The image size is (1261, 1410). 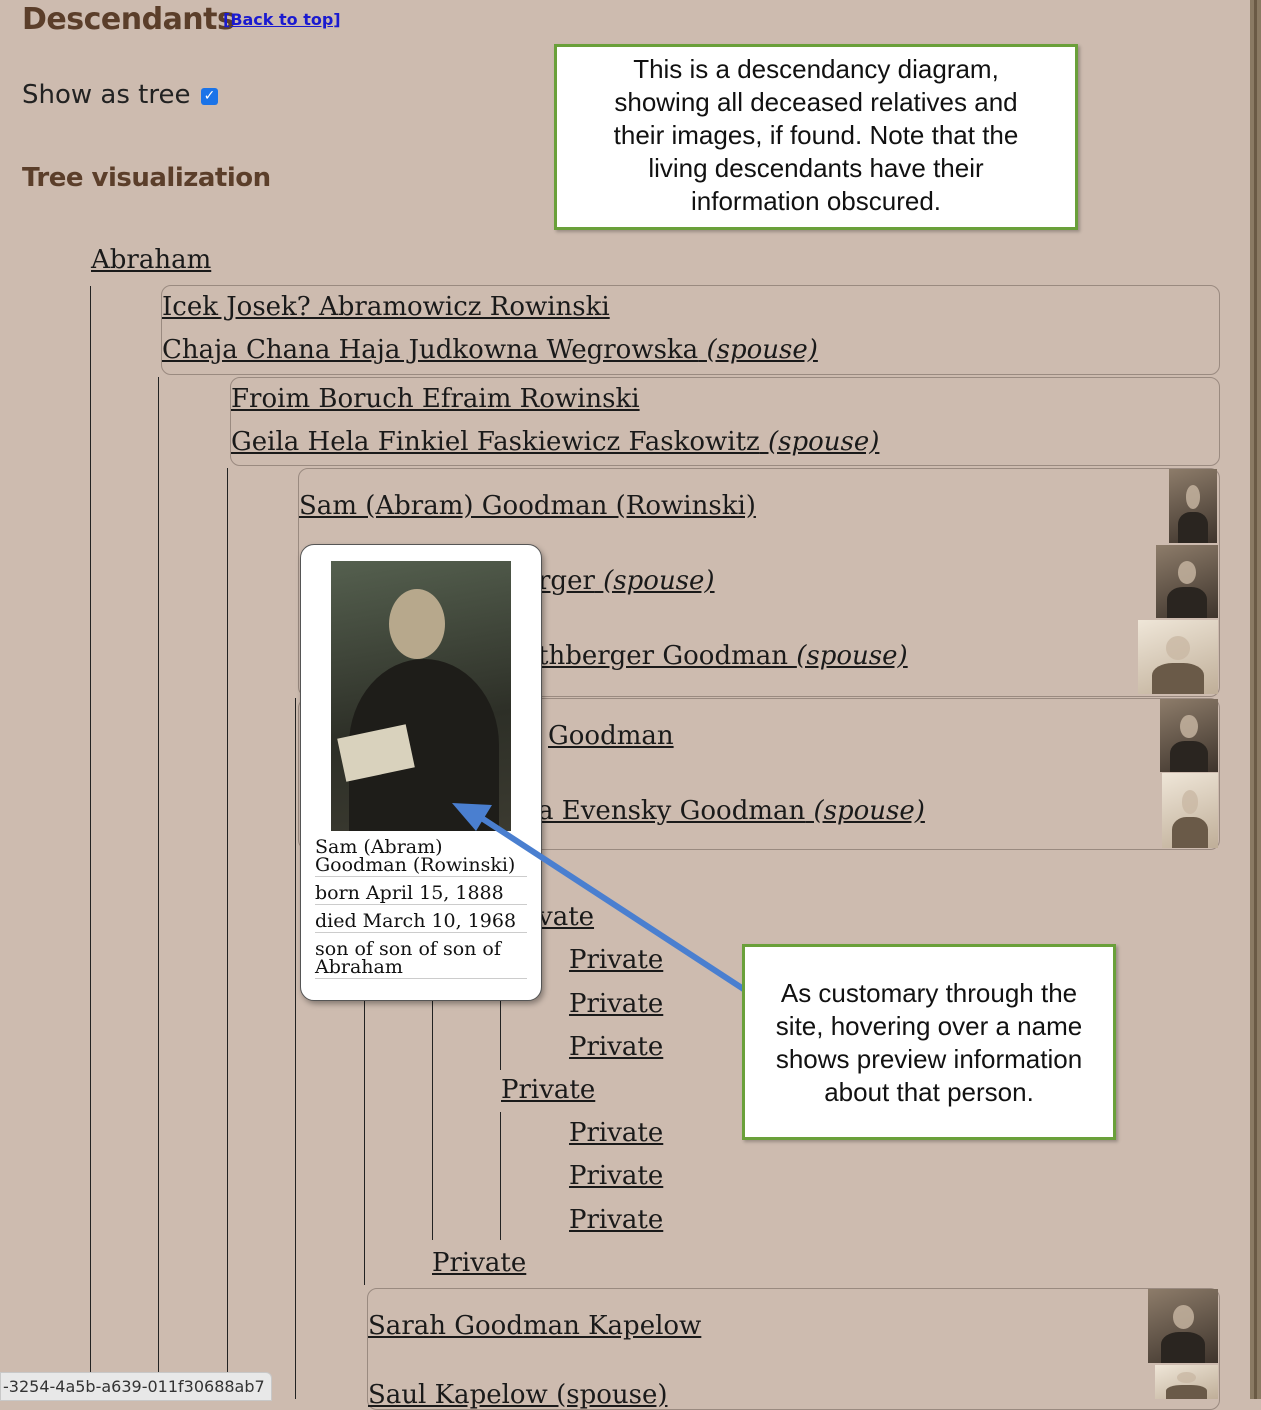 What do you see at coordinates (209, 96) in the screenshot?
I see `show-as-tree-checkbox: ✓` at bounding box center [209, 96].